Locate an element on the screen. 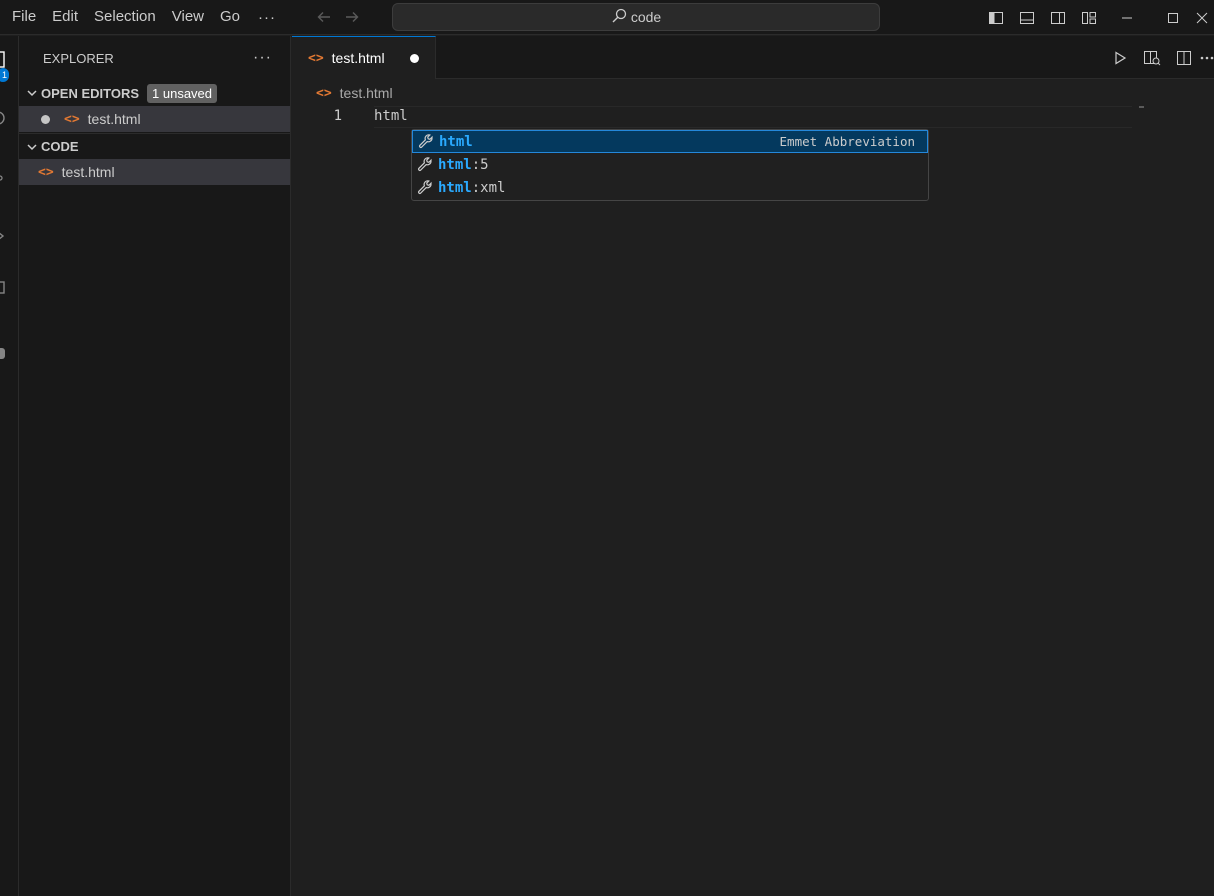  suggestion-detail: Emmet Abbreviation is located at coordinates (847, 141).